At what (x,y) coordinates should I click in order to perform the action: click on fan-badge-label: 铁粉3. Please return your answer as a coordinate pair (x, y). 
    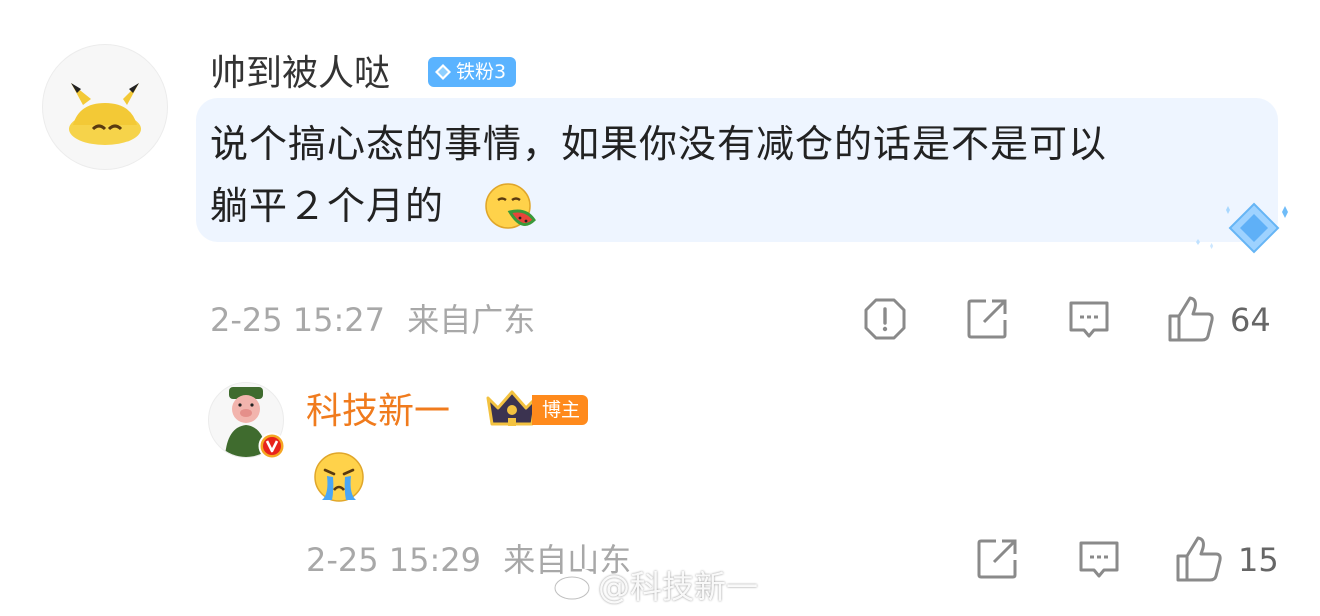
    Looking at the image, I should click on (481, 72).